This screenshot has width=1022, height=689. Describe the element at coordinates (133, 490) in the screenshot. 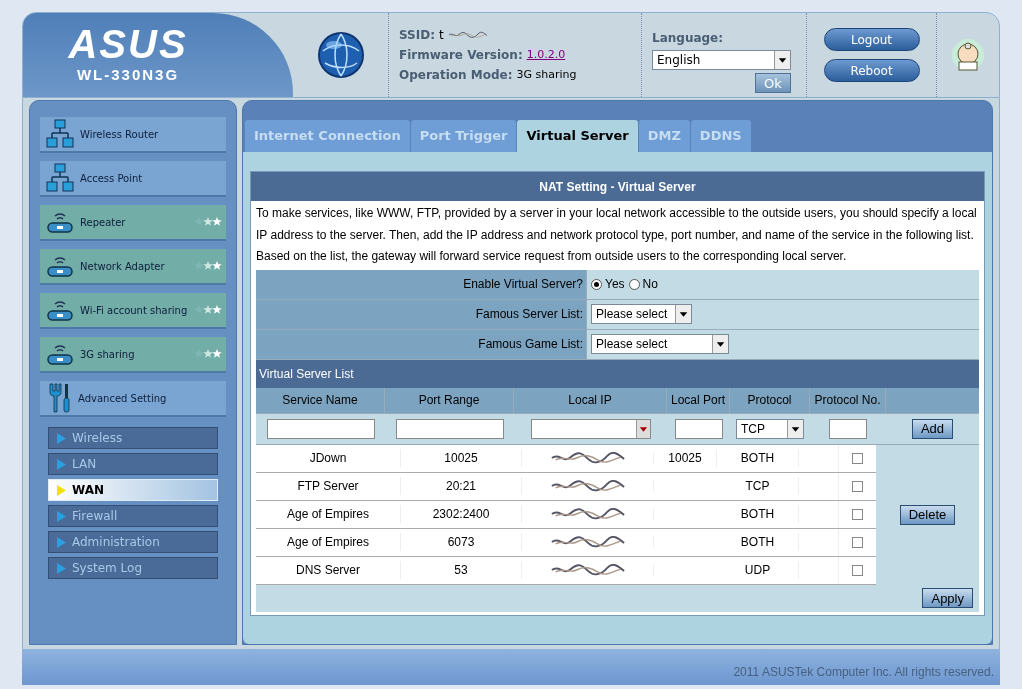

I see `submenu-item: WAN` at that location.